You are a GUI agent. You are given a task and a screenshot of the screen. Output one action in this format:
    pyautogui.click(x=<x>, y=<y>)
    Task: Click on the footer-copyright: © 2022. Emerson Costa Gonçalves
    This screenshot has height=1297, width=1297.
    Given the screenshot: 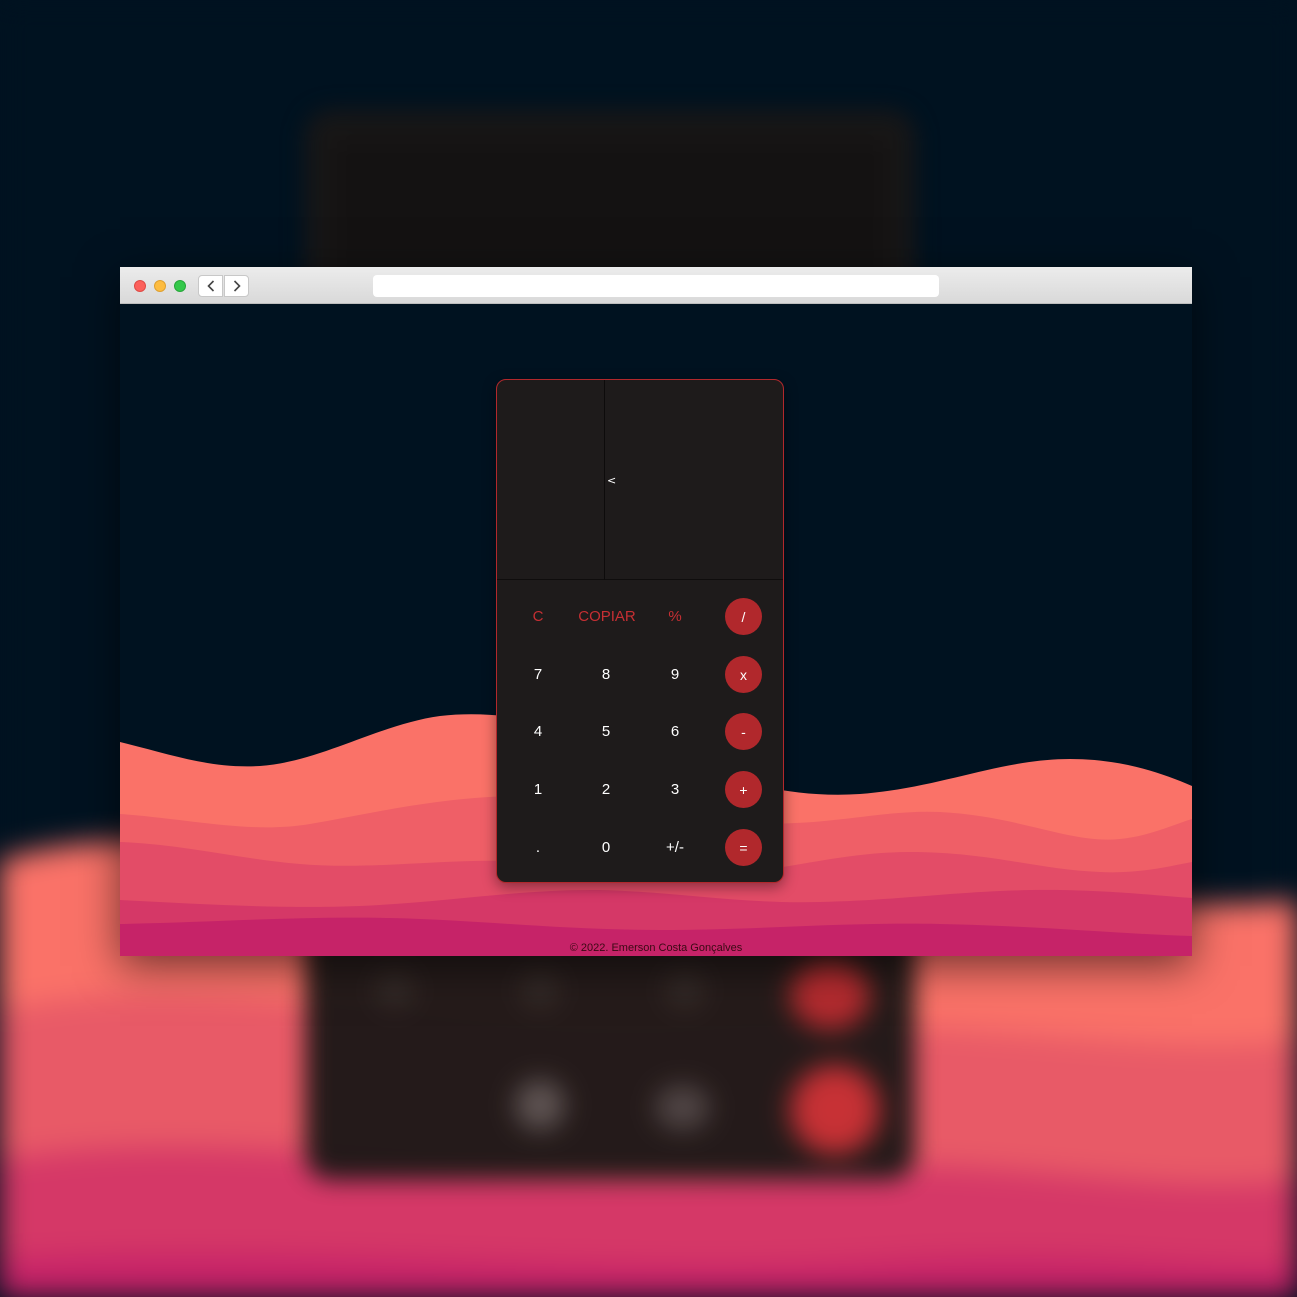 What is the action you would take?
    pyautogui.click(x=656, y=948)
    